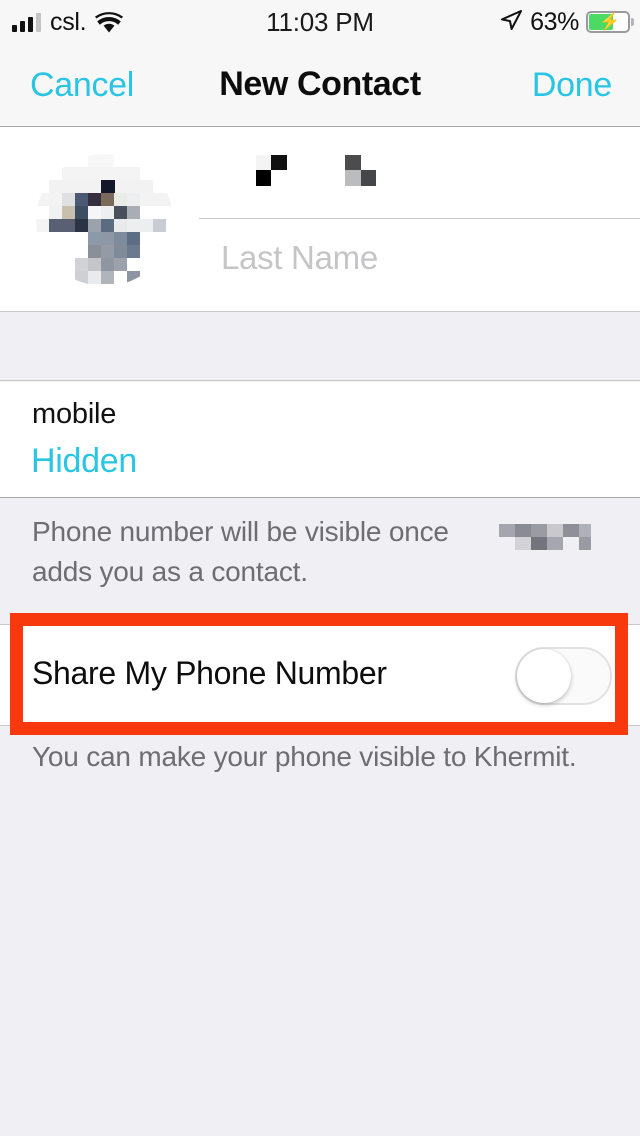 The width and height of the screenshot is (640, 1136). Describe the element at coordinates (209, 673) in the screenshot. I see `share-phone-number-label: Share My Phone Number` at that location.